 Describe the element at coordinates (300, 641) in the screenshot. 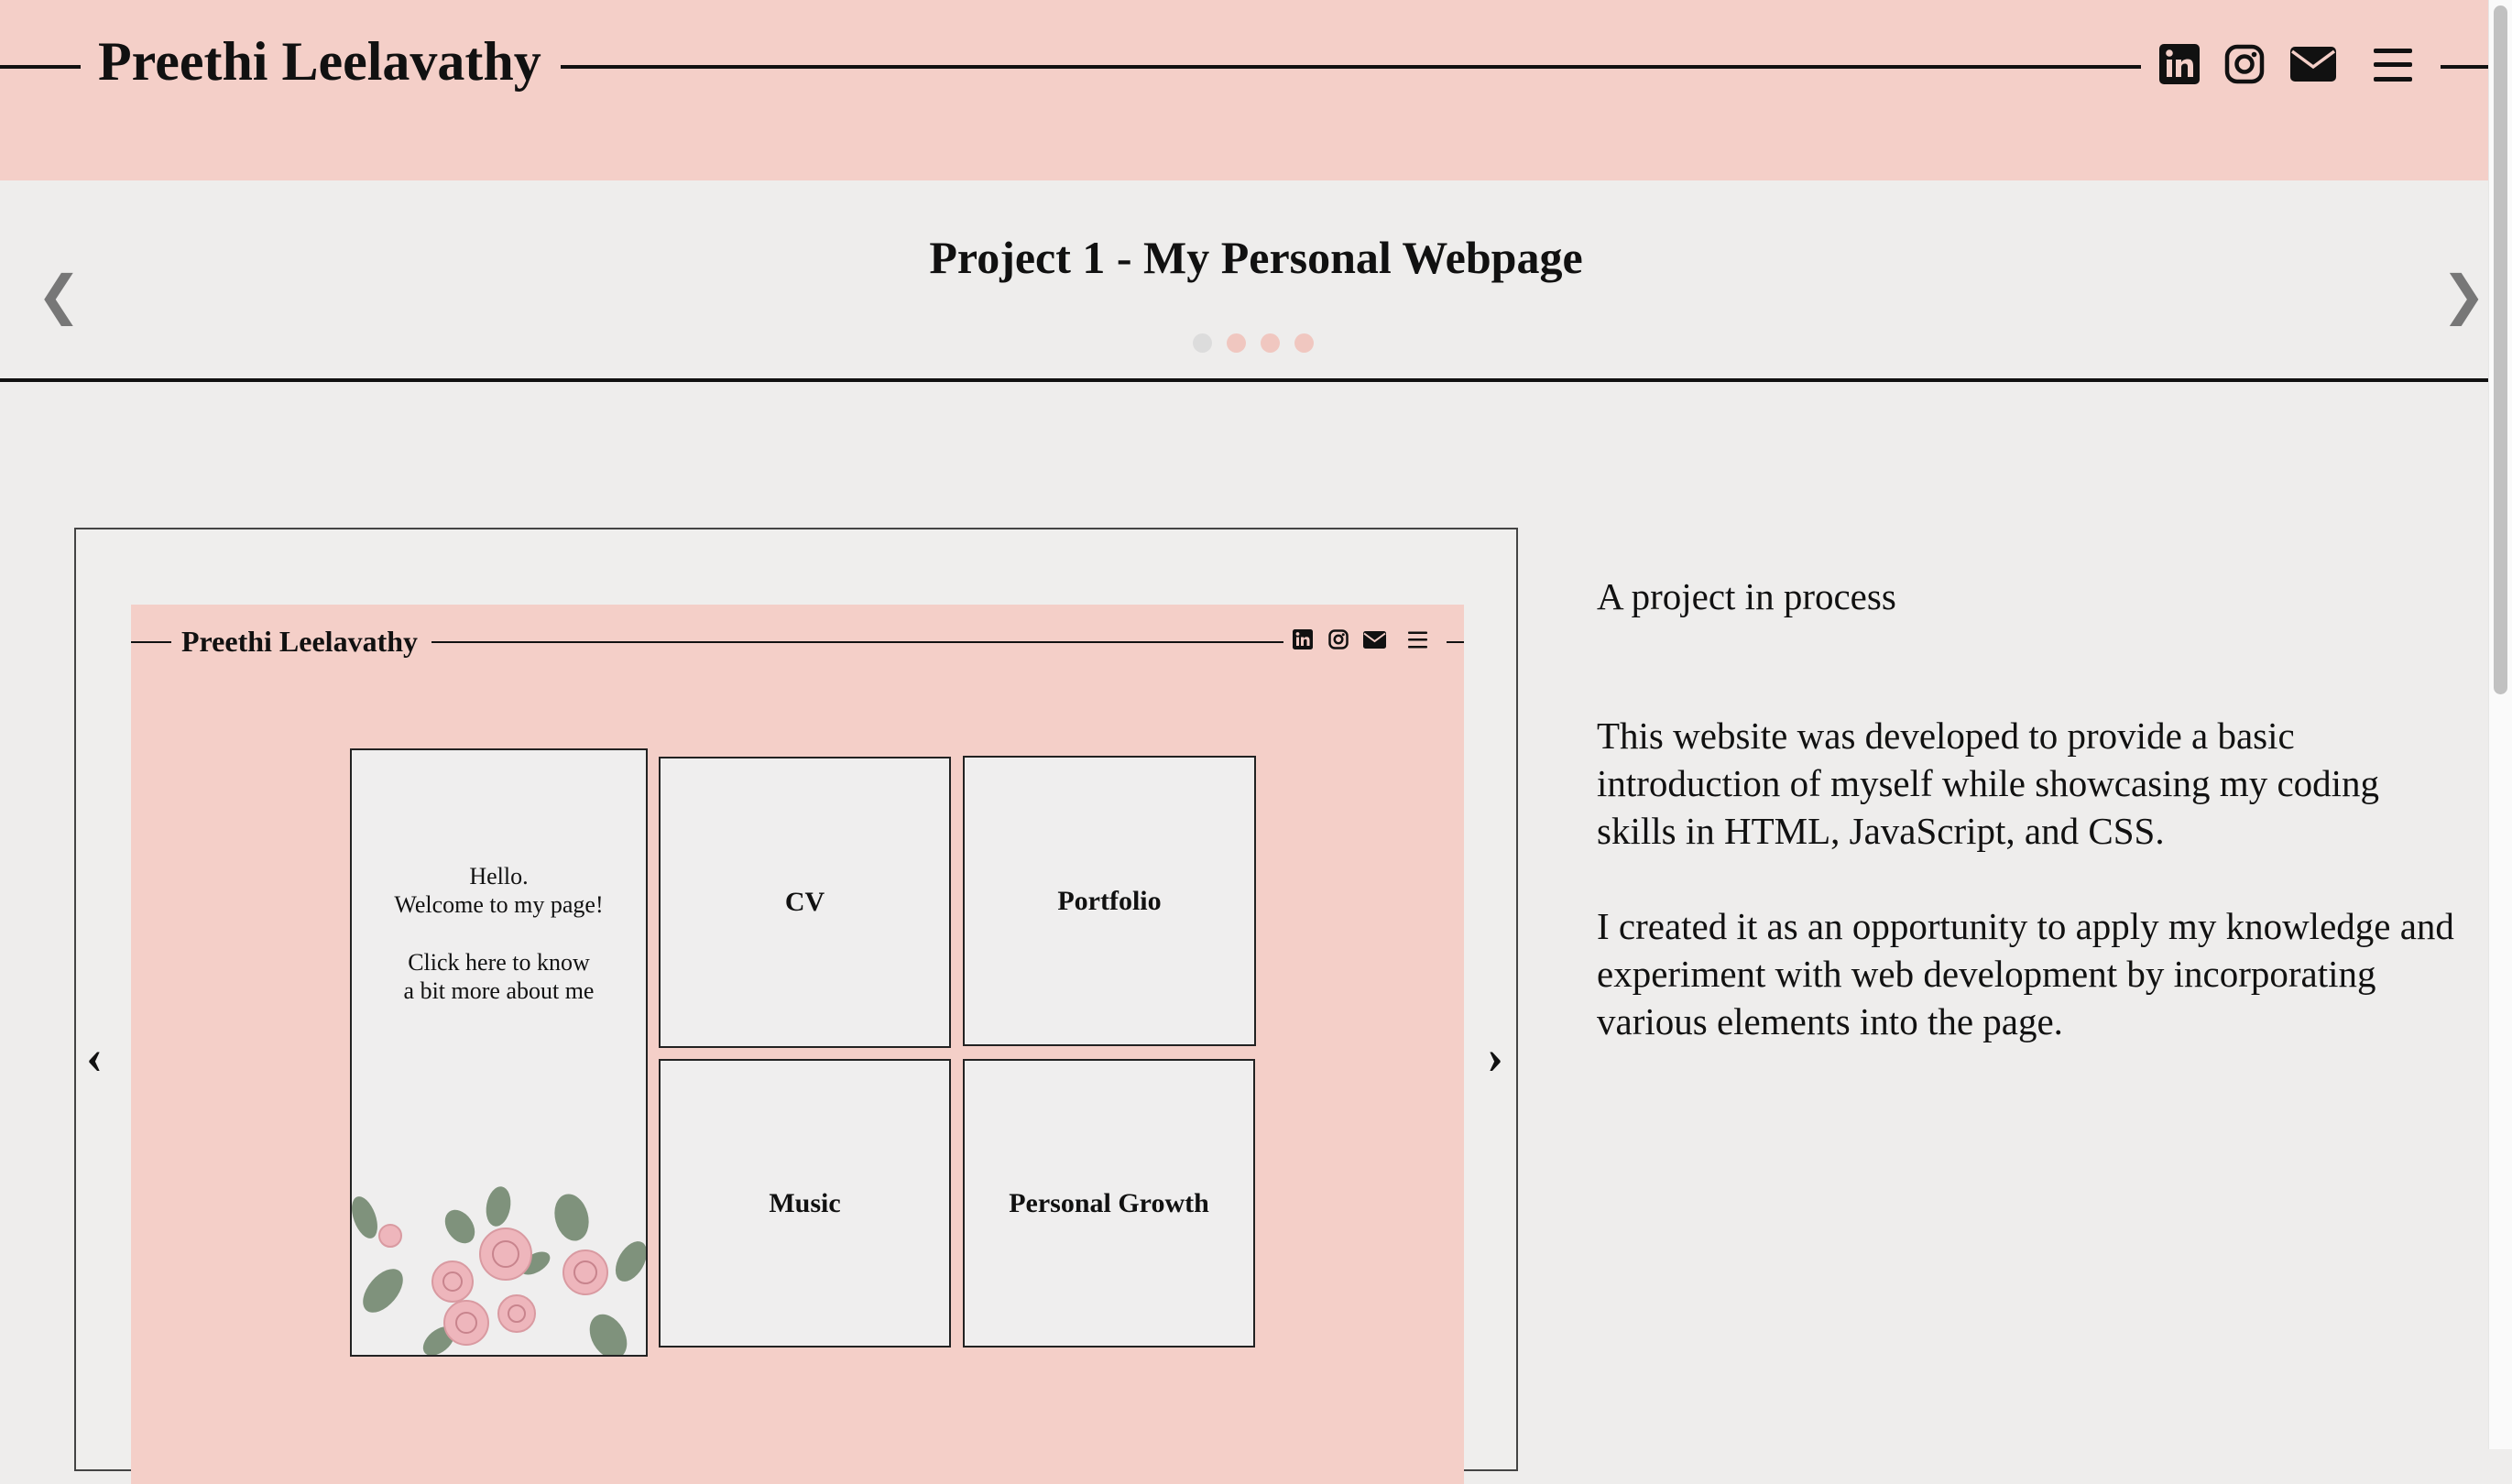

I see `preview-site-title: Preethi Leelavathy` at that location.